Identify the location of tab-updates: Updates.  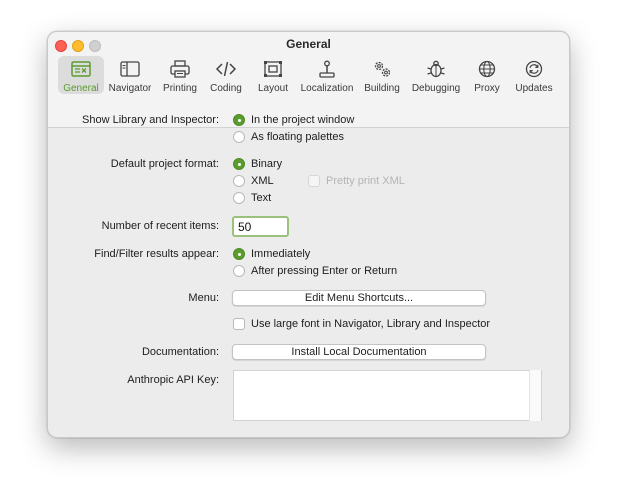
(534, 75).